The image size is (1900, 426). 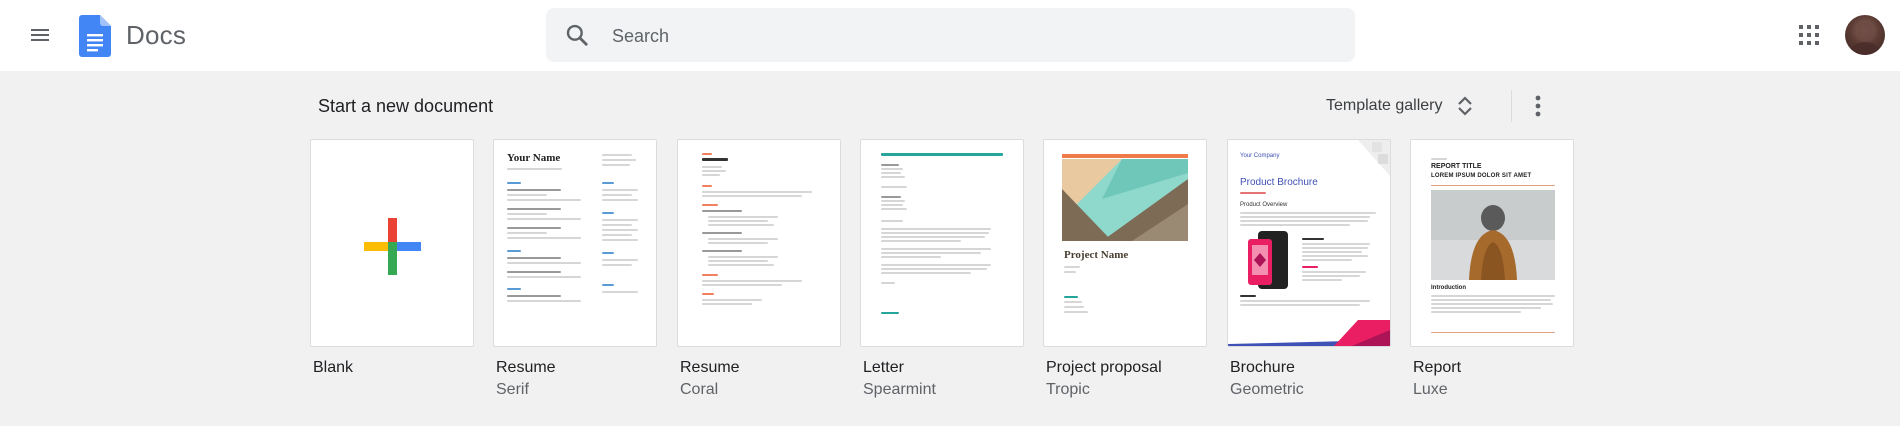 I want to click on template-subtitle: Spearmint, so click(x=899, y=389).